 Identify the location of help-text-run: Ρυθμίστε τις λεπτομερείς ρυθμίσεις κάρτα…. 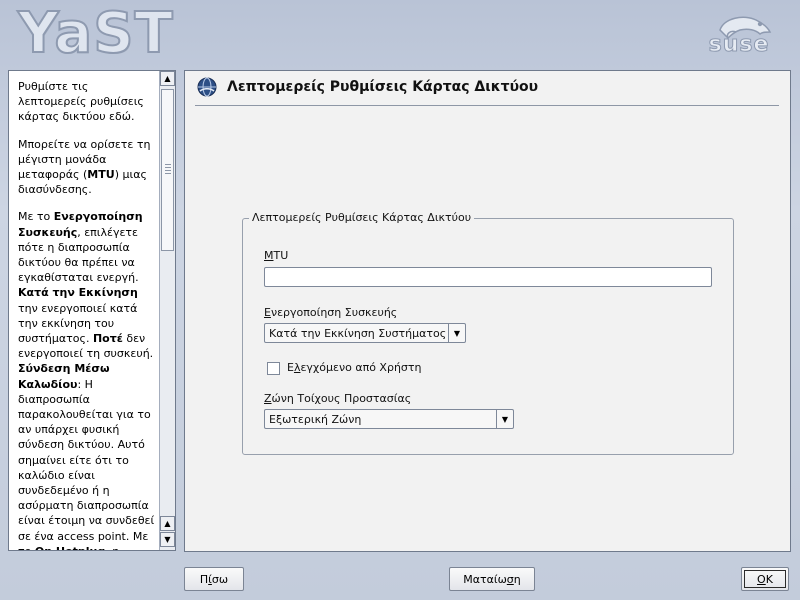
(81, 102).